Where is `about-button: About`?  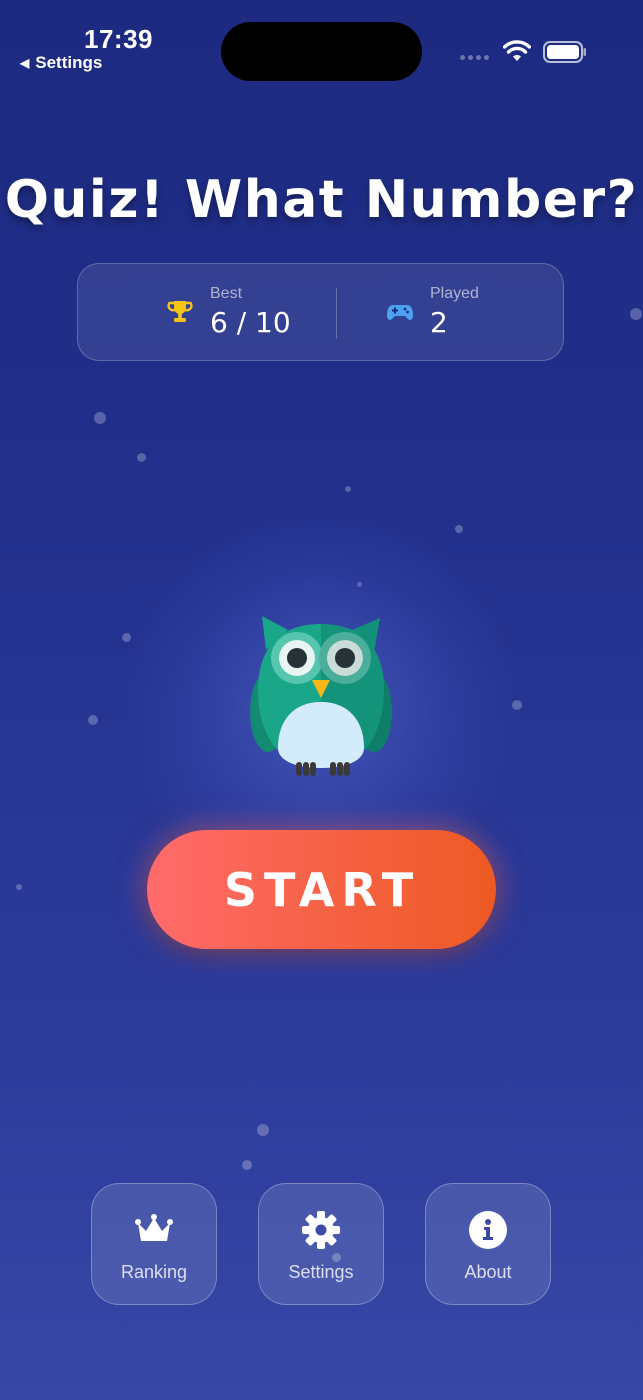
about-button: About is located at coordinates (488, 1244).